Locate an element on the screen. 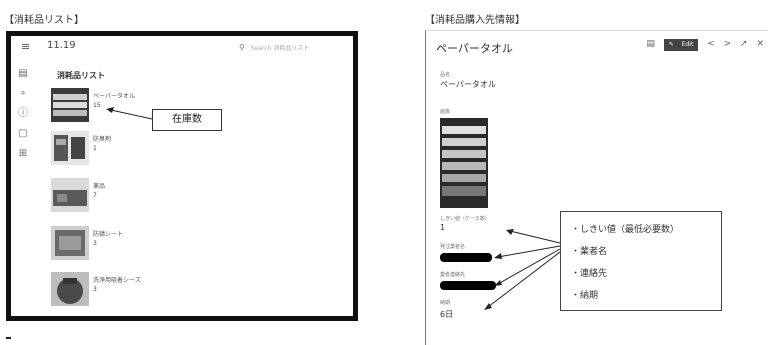 Image resolution: width=768 pixels, height=345 pixels. item-name: 防錆シート is located at coordinates (108, 234).